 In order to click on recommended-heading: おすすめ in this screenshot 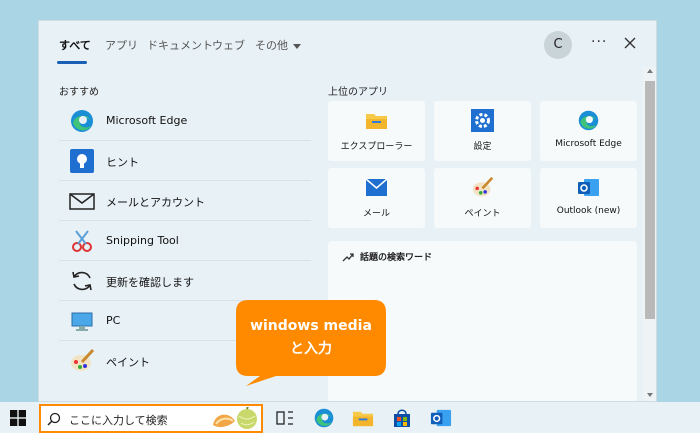, I will do `click(79, 92)`.